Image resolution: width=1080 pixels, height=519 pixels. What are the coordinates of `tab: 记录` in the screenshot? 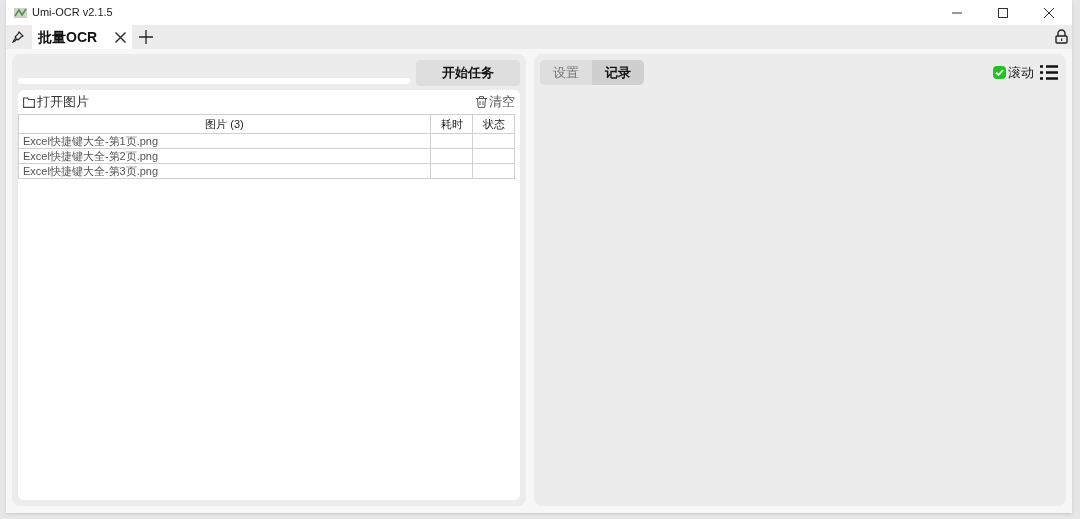 It's located at (618, 72).